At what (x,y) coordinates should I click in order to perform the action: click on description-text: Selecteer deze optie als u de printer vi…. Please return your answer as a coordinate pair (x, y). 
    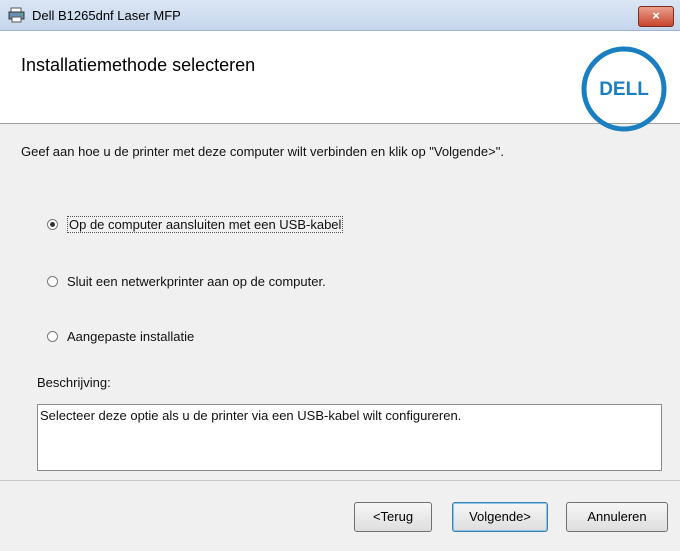
    Looking at the image, I should click on (251, 415).